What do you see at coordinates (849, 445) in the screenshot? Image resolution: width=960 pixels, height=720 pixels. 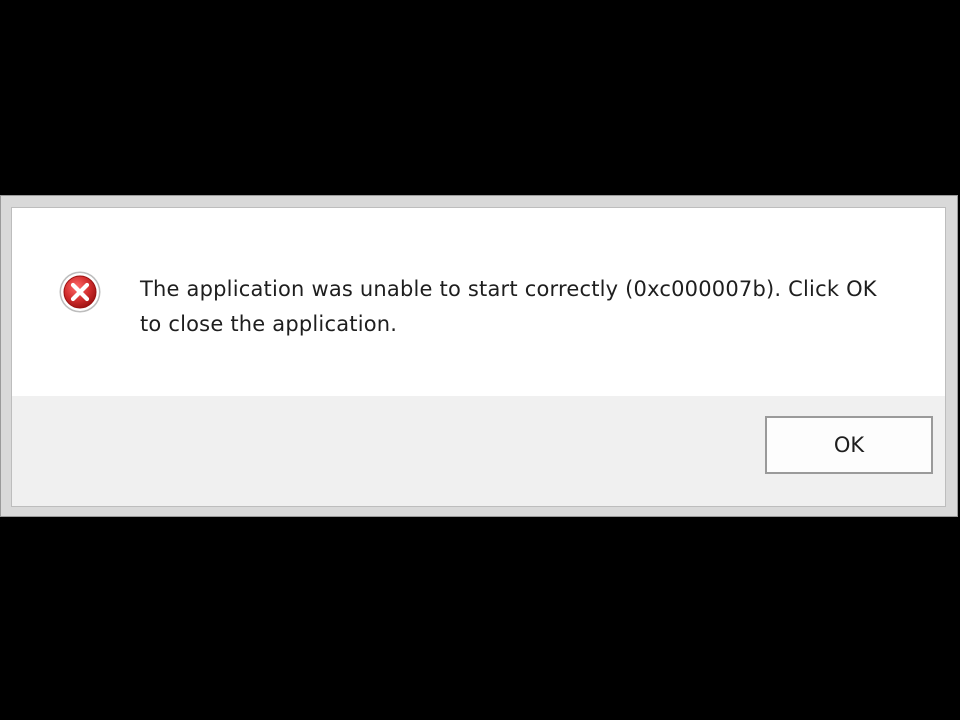 I see `ok-button: OK` at bounding box center [849, 445].